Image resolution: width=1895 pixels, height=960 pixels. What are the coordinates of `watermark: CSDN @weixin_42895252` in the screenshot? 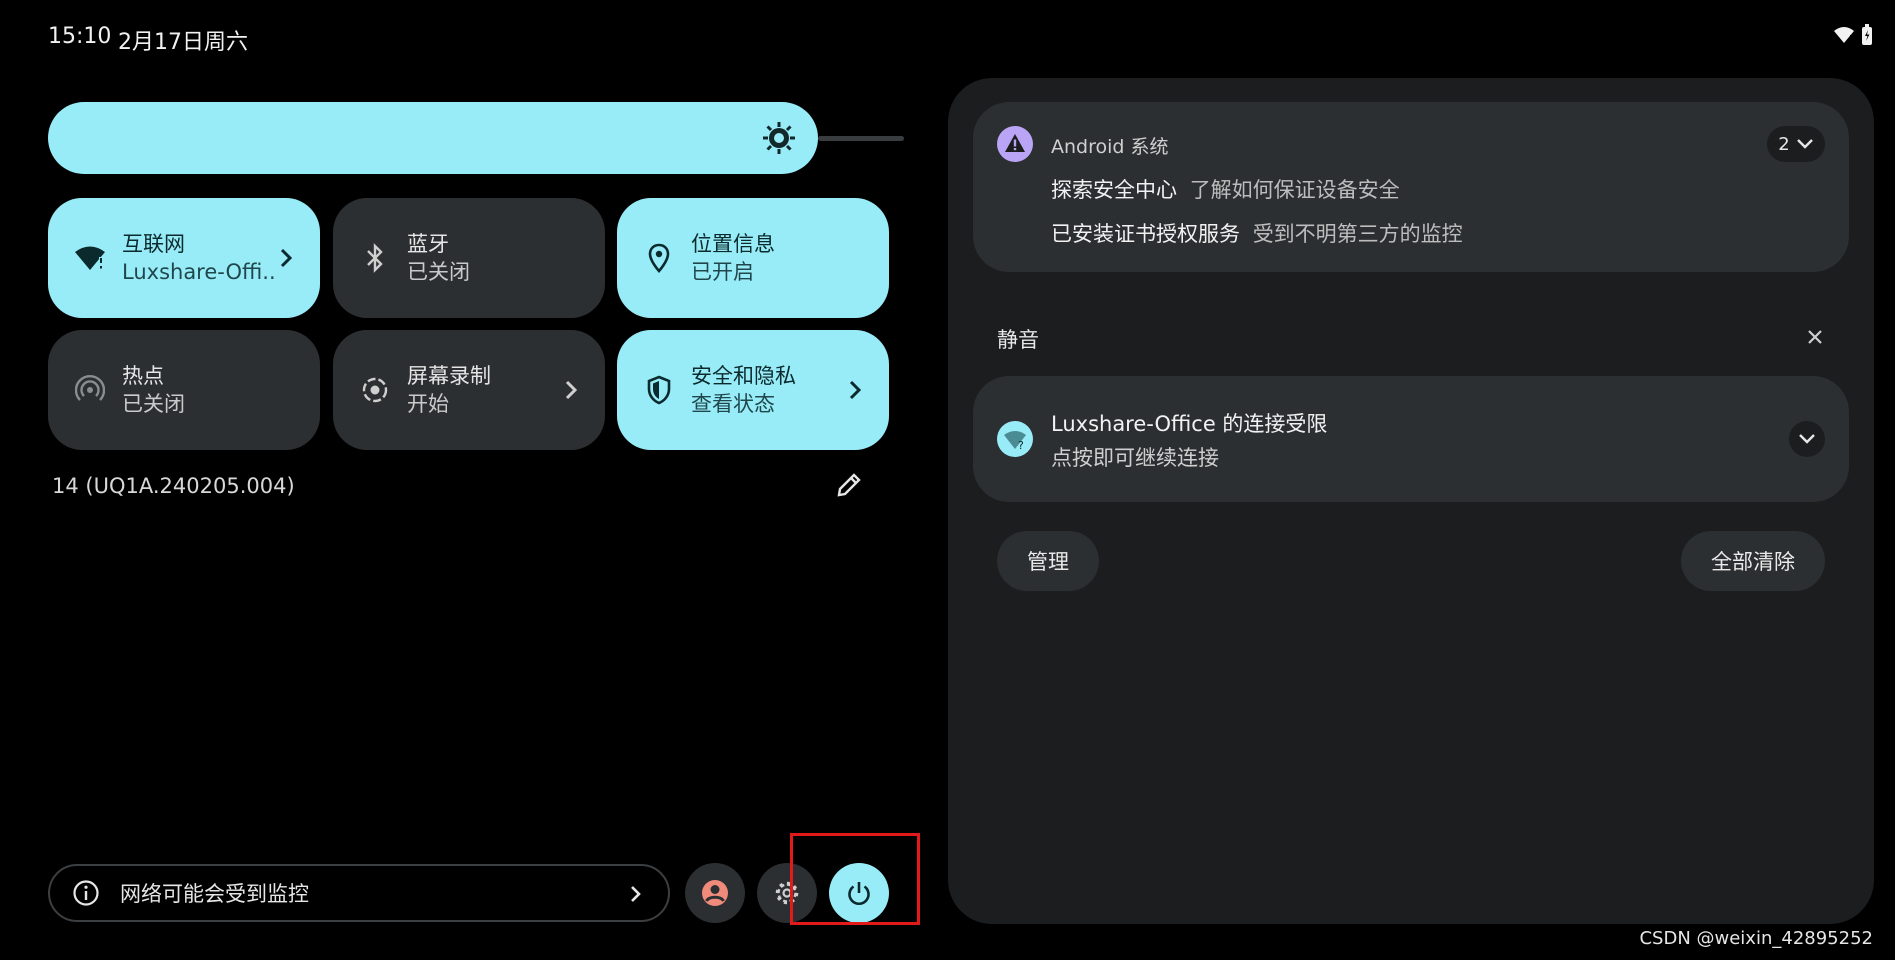 It's located at (1756, 938).